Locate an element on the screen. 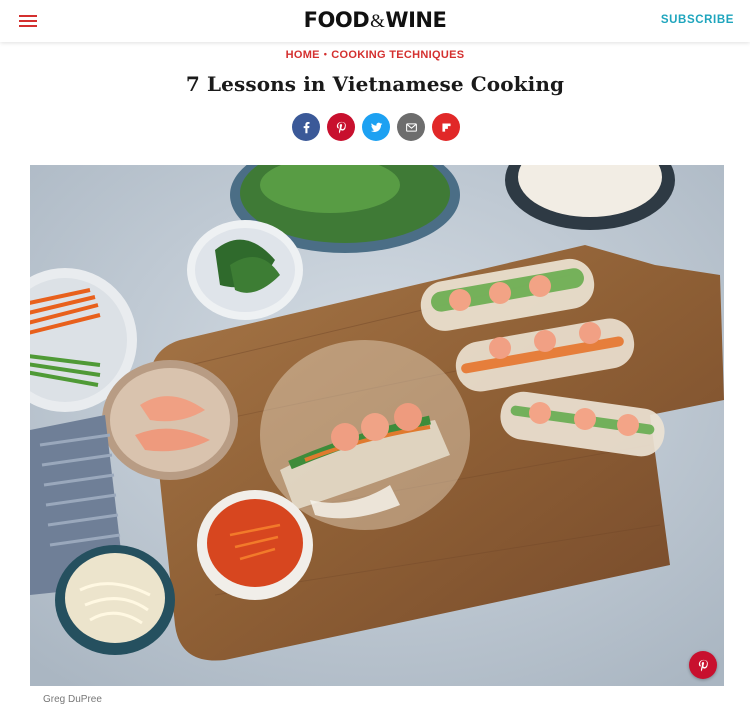  flipboard-share-button is located at coordinates (446, 127).